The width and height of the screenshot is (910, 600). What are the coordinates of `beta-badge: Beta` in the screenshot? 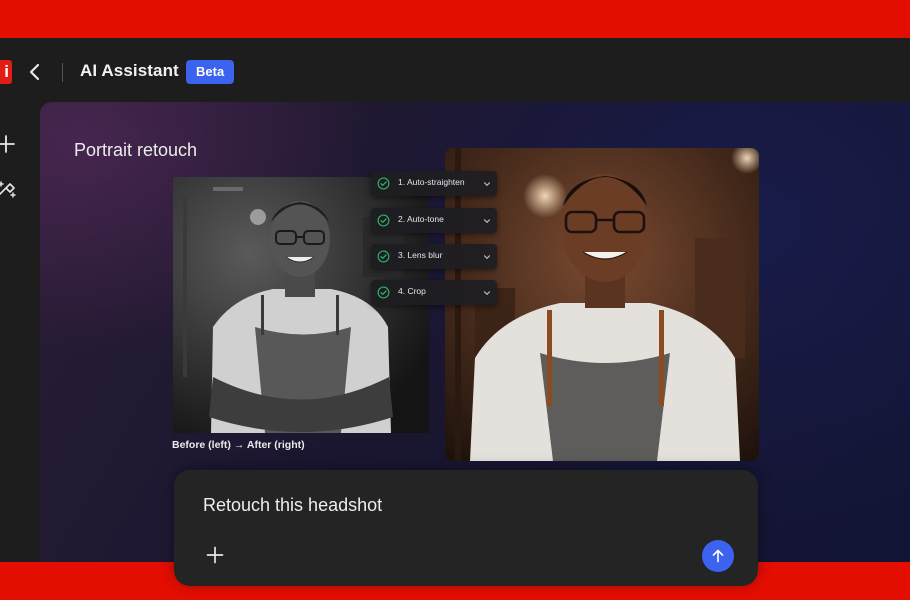 It's located at (210, 72).